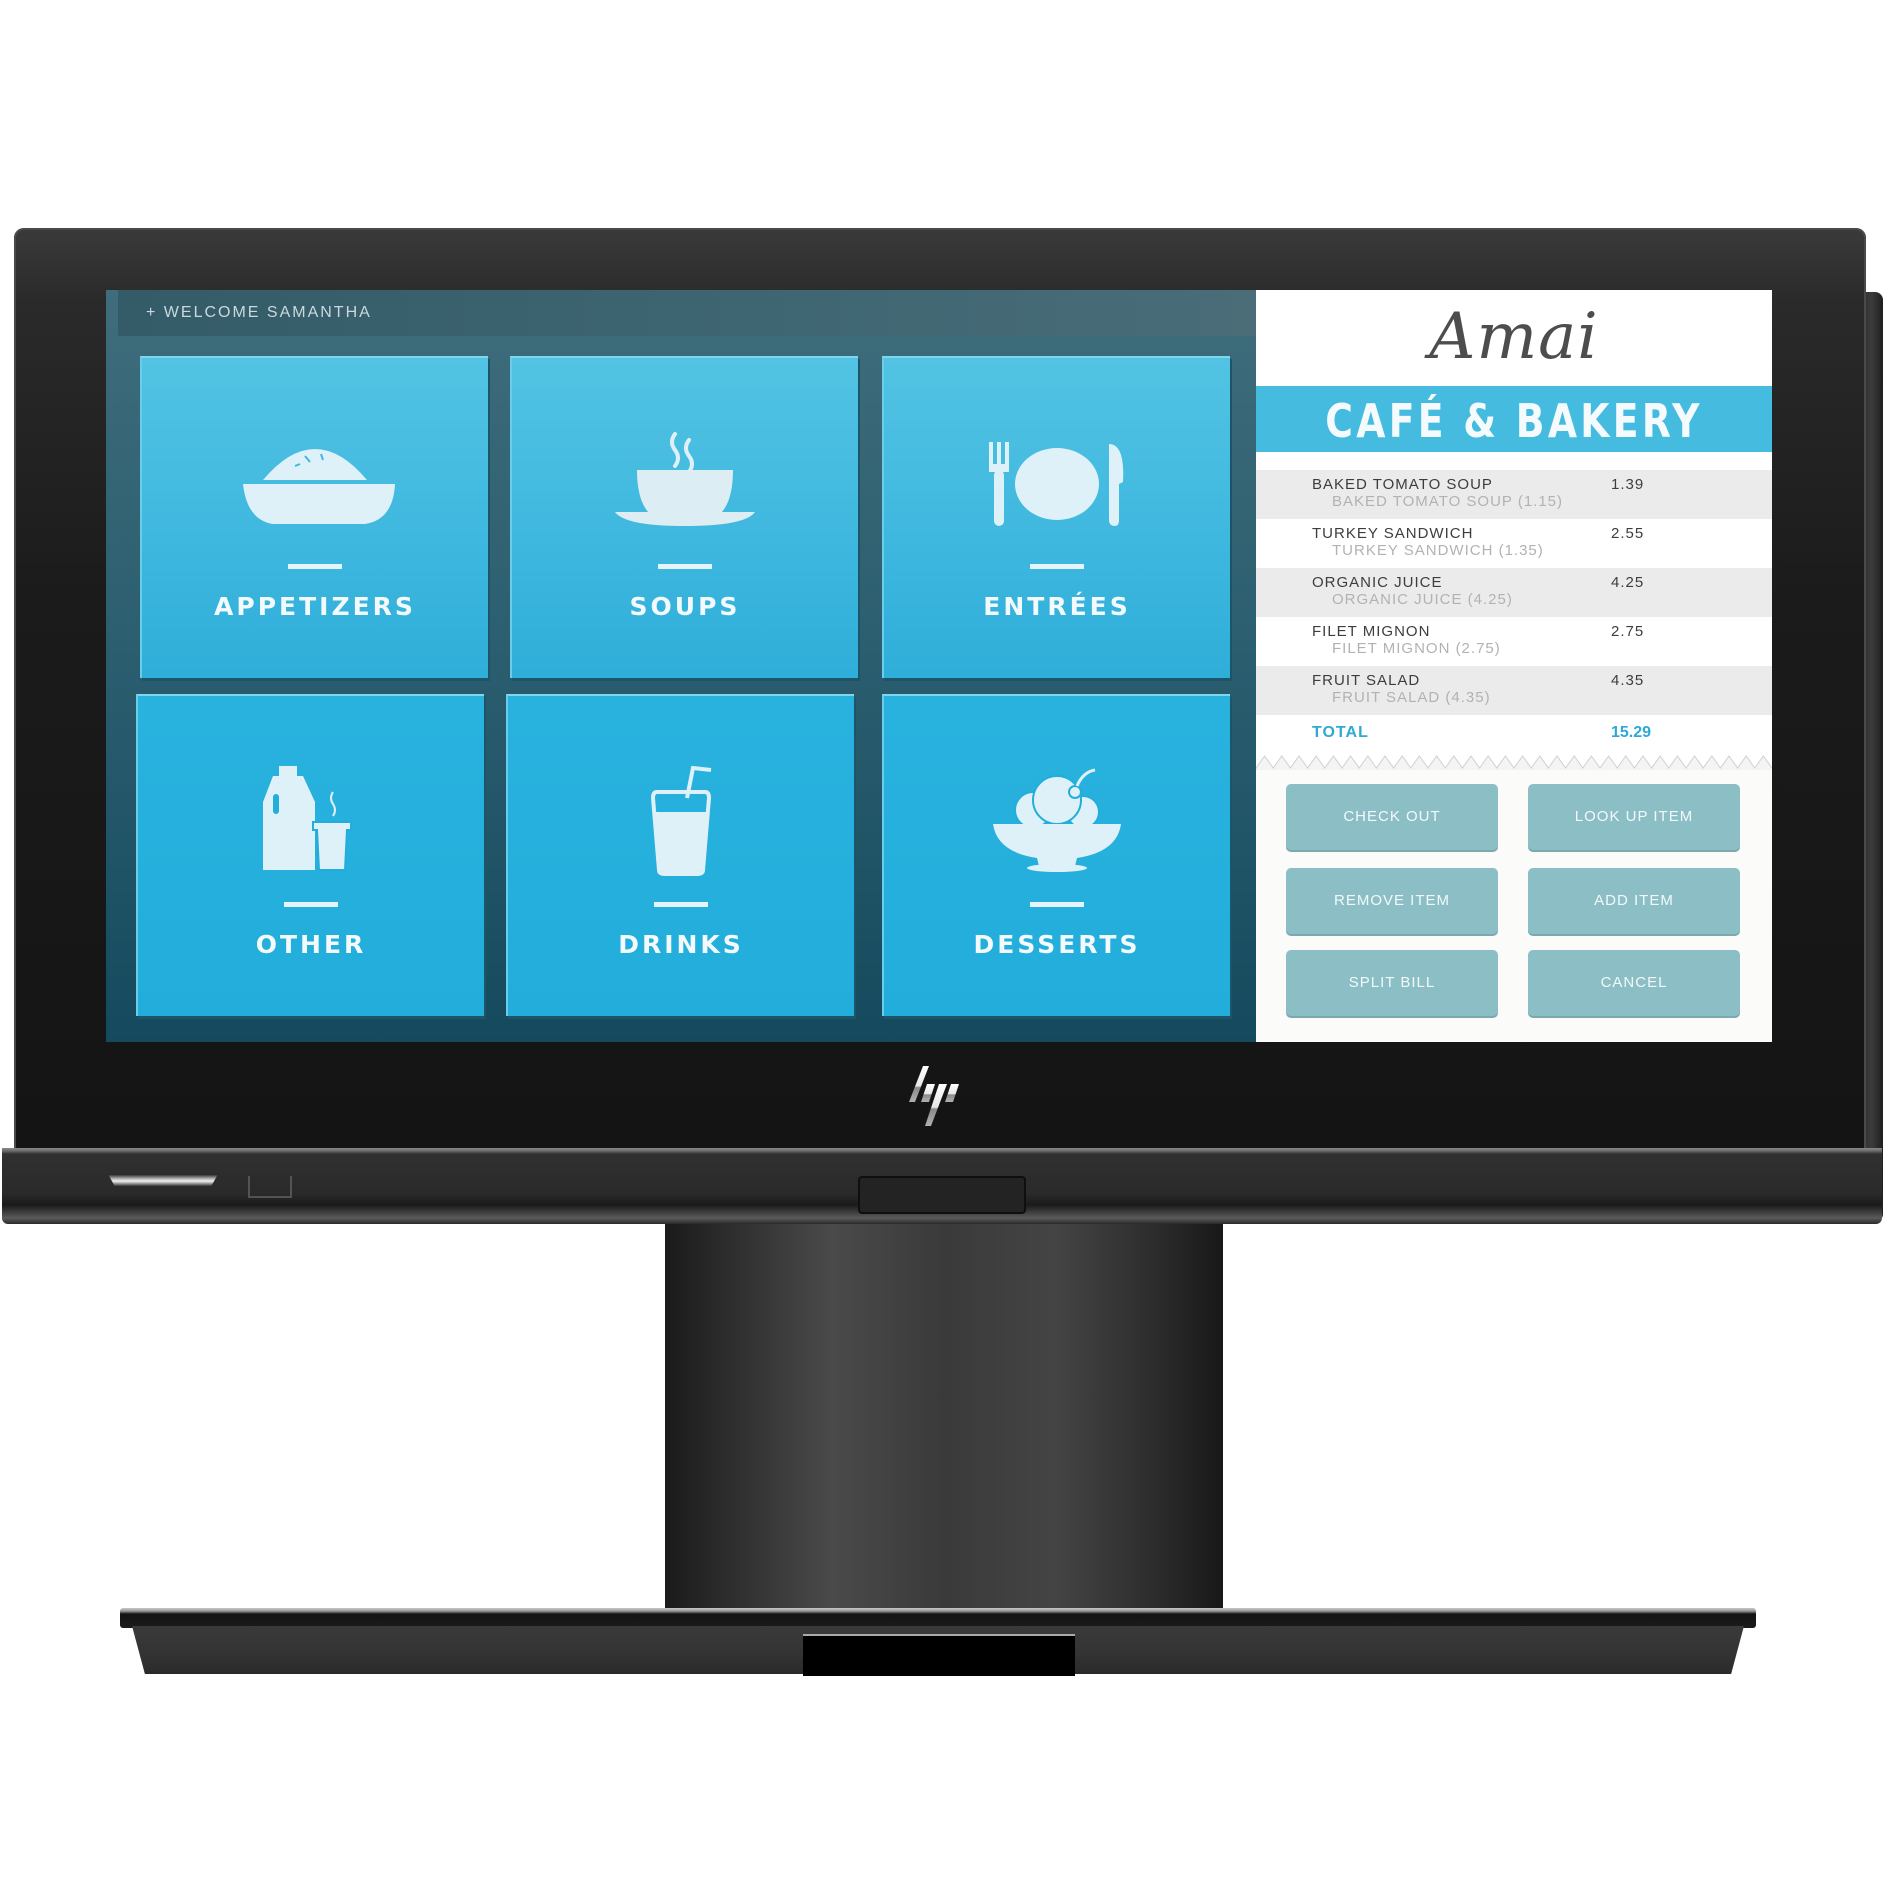 This screenshot has width=1900, height=1900. I want to click on category-tile-desserts: DESSERTS, so click(1056, 855).